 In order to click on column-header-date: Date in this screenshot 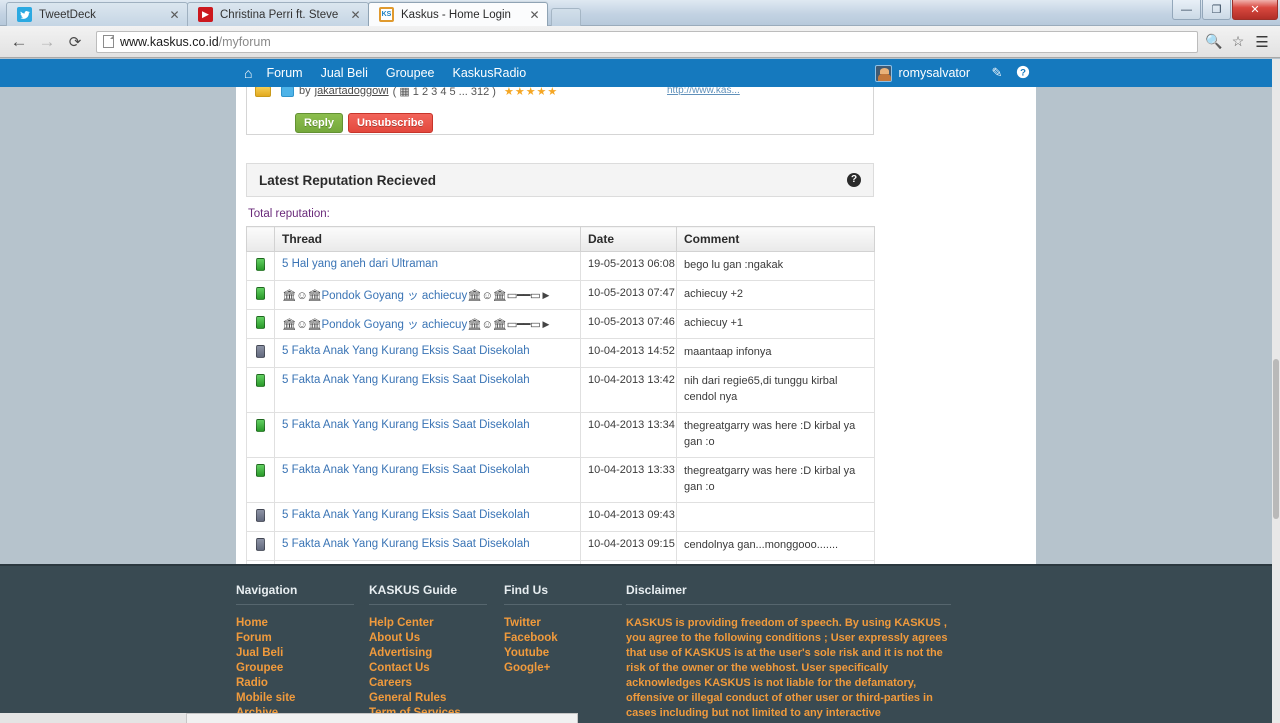, I will do `click(628, 239)`.